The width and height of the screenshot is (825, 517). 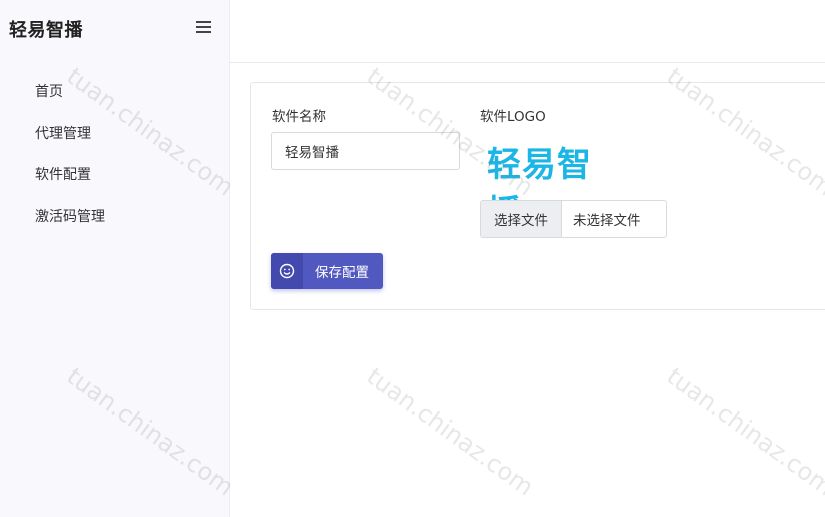 What do you see at coordinates (527, 31) in the screenshot?
I see `top-header` at bounding box center [527, 31].